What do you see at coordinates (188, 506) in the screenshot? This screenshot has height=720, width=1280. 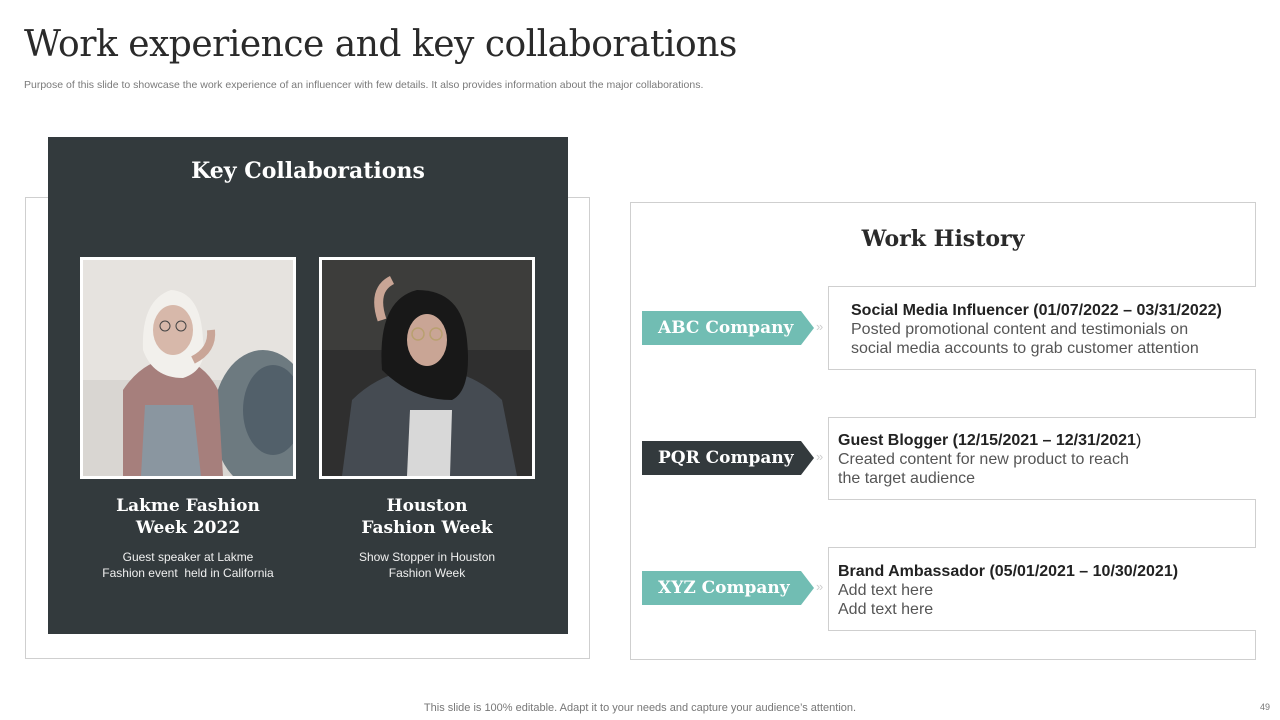 I see `collaboration-name-1-line1: Lakme Fashion` at bounding box center [188, 506].